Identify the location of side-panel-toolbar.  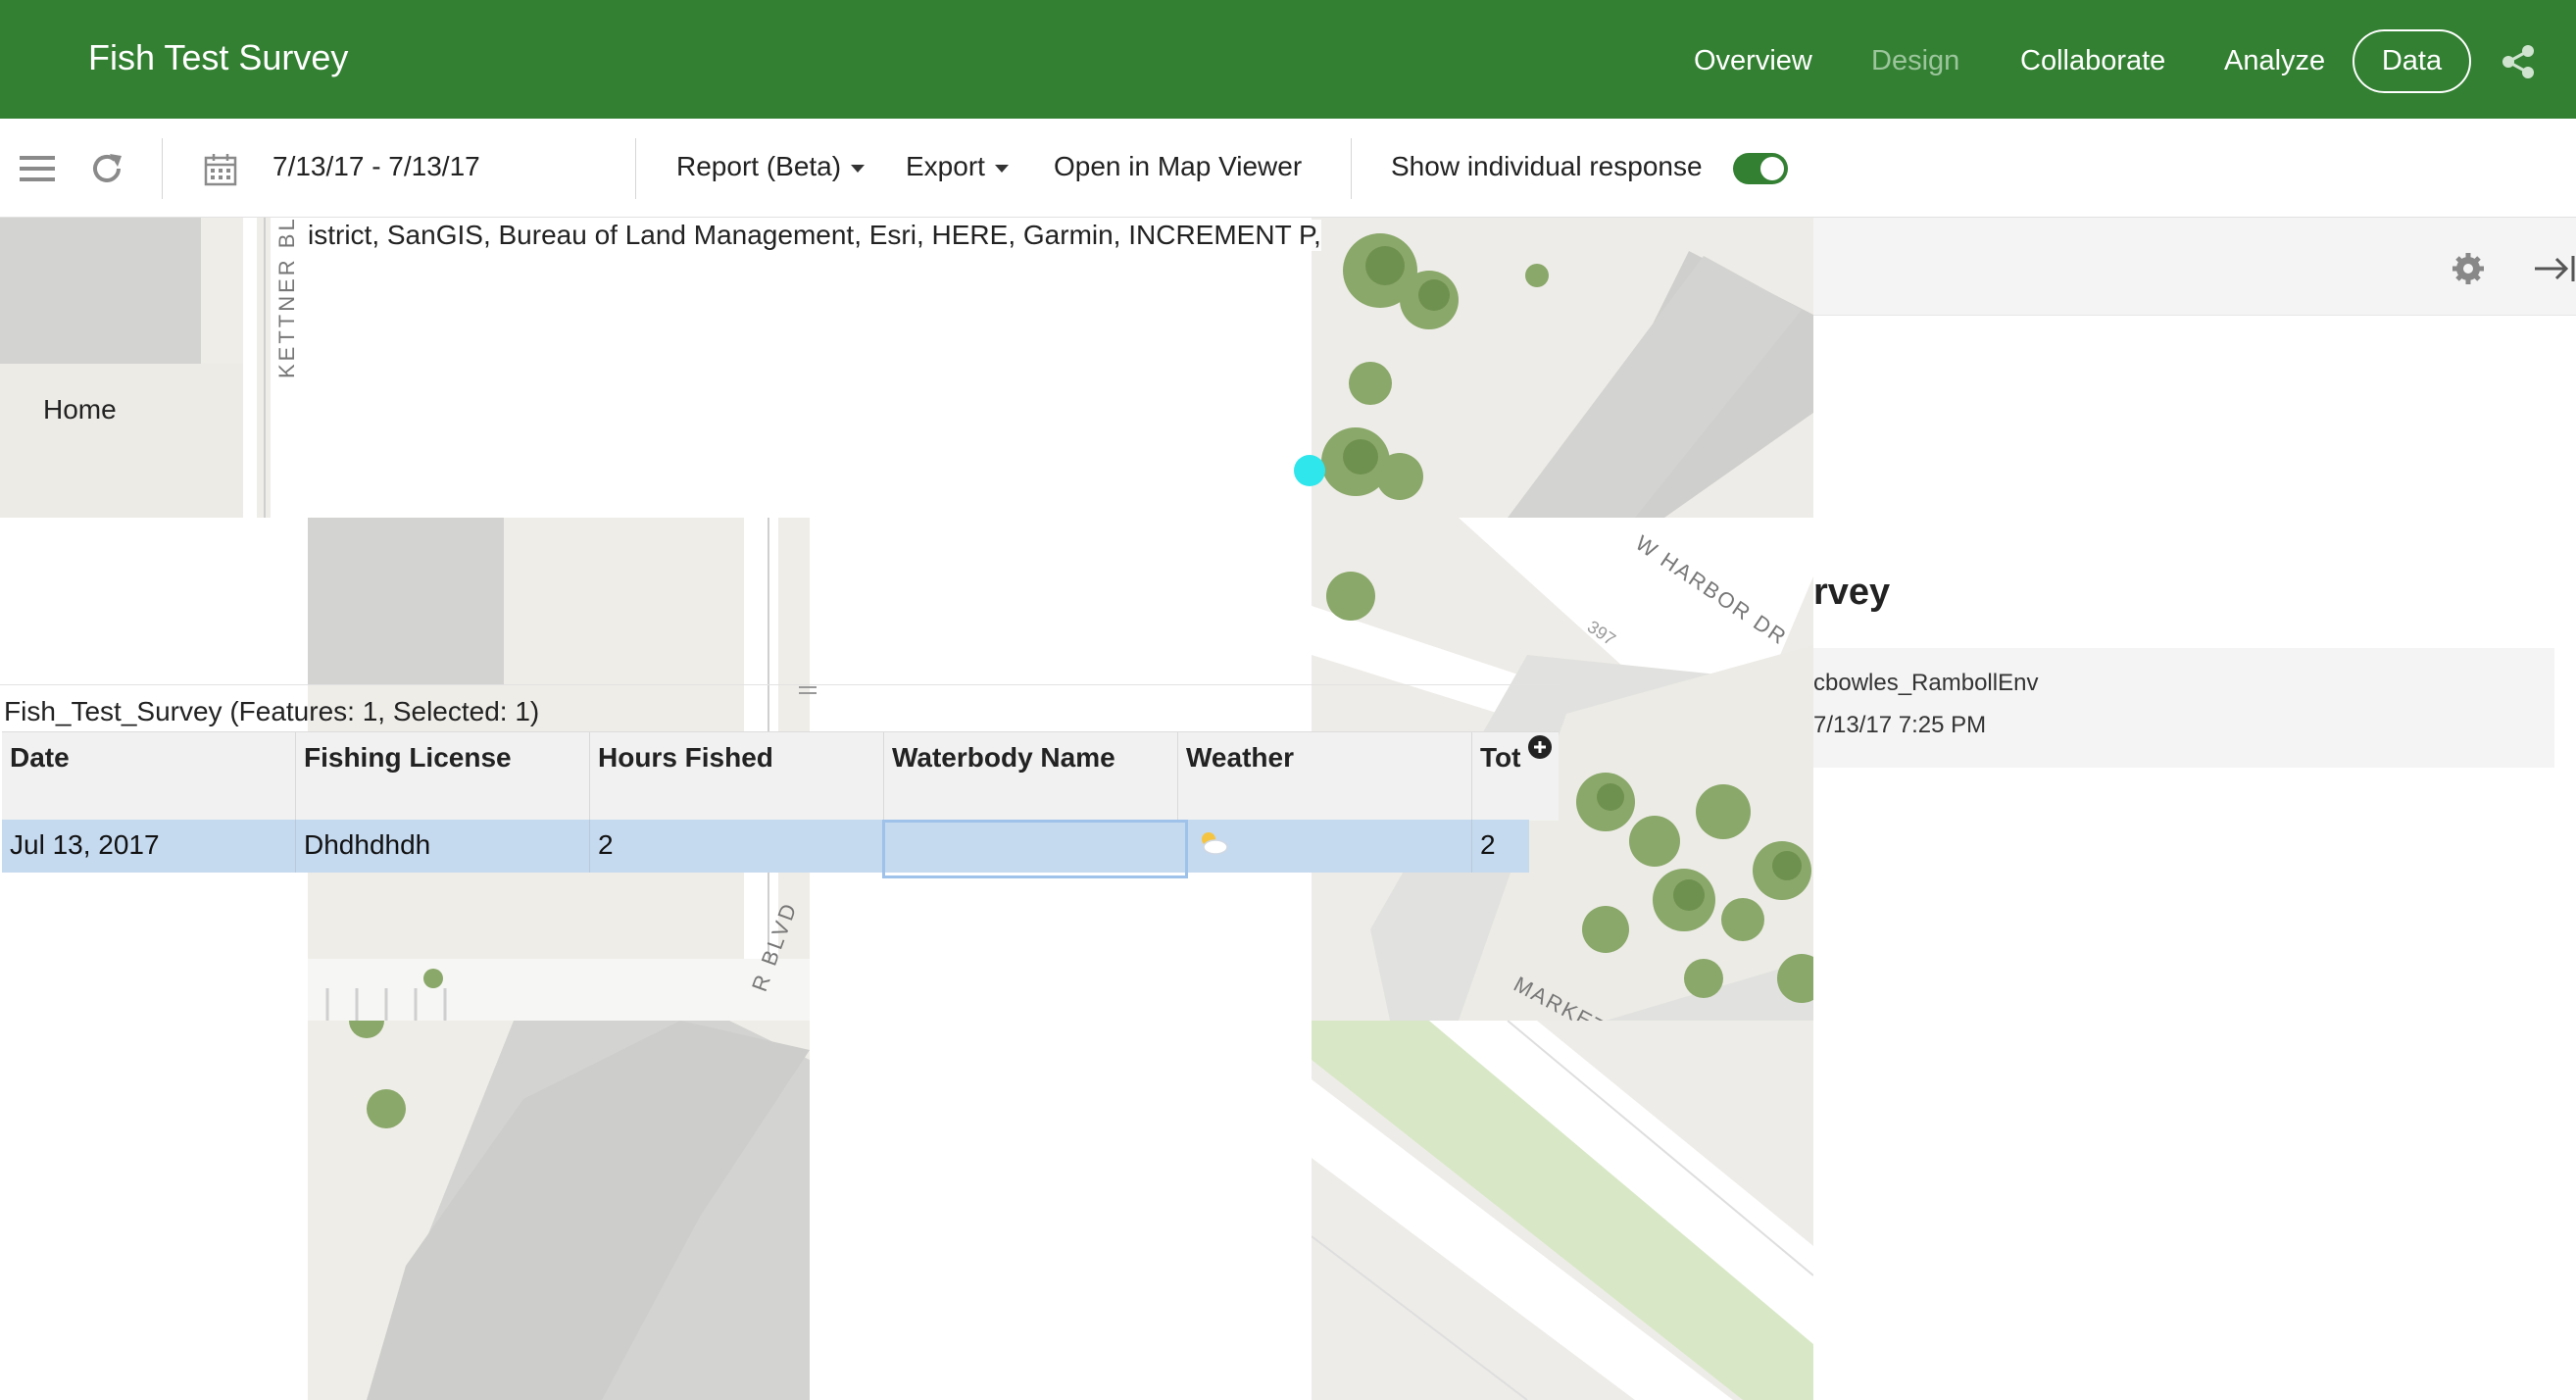
(2194, 266).